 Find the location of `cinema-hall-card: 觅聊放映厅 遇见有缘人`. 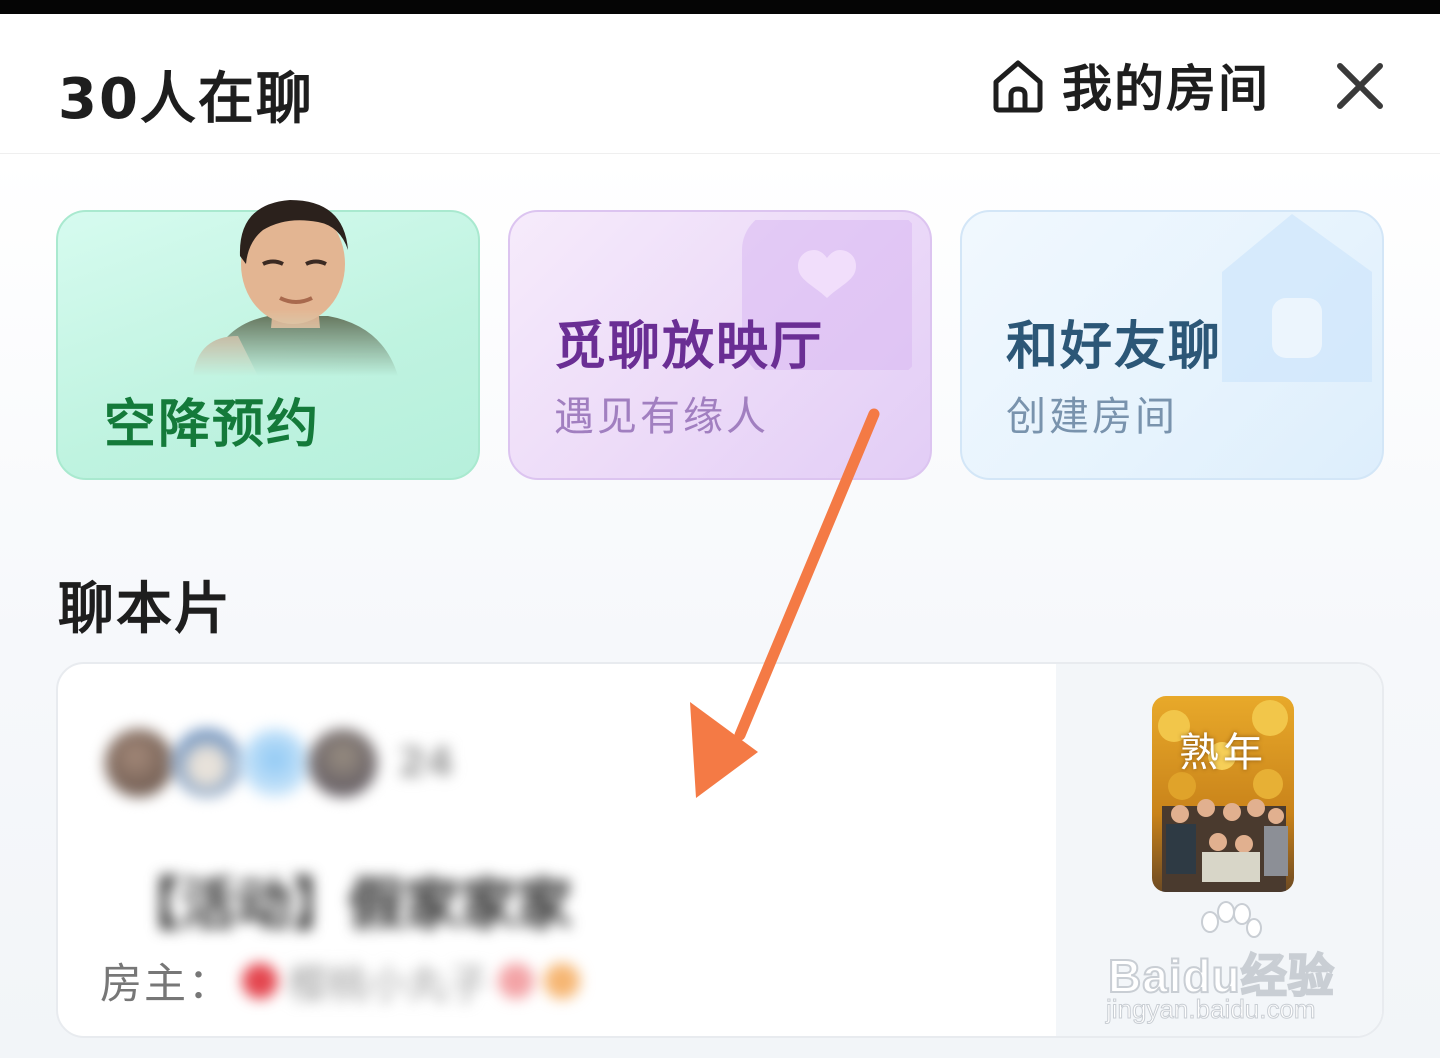

cinema-hall-card: 觅聊放映厅 遇见有缘人 is located at coordinates (720, 345).